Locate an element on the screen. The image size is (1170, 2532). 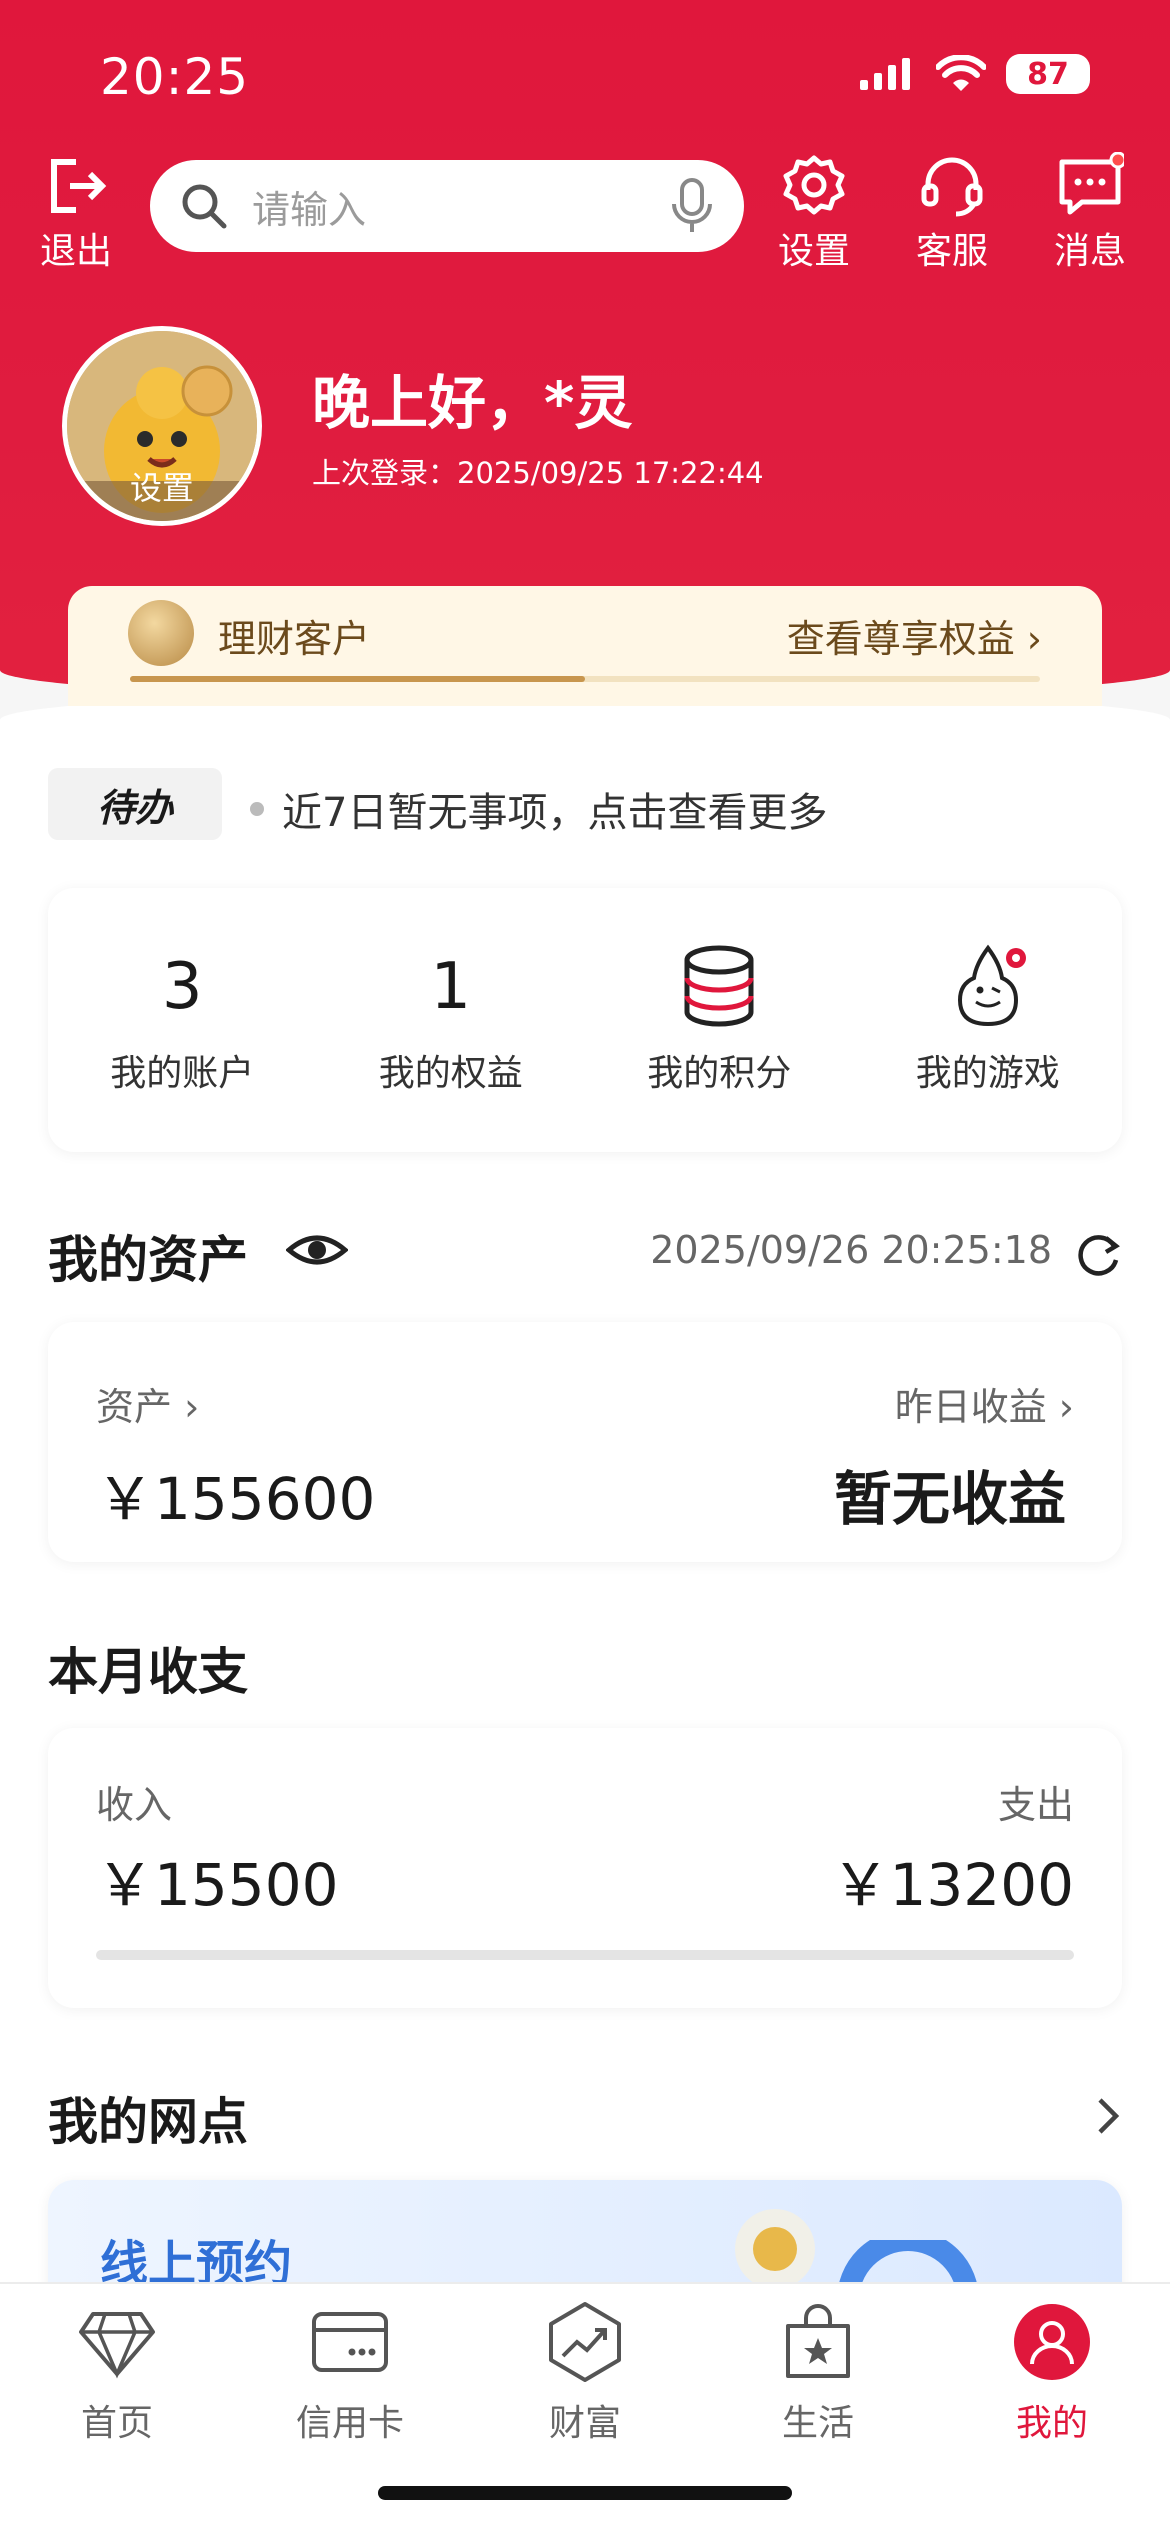
branch-section-title: 我的网点 is located at coordinates (148, 2122).